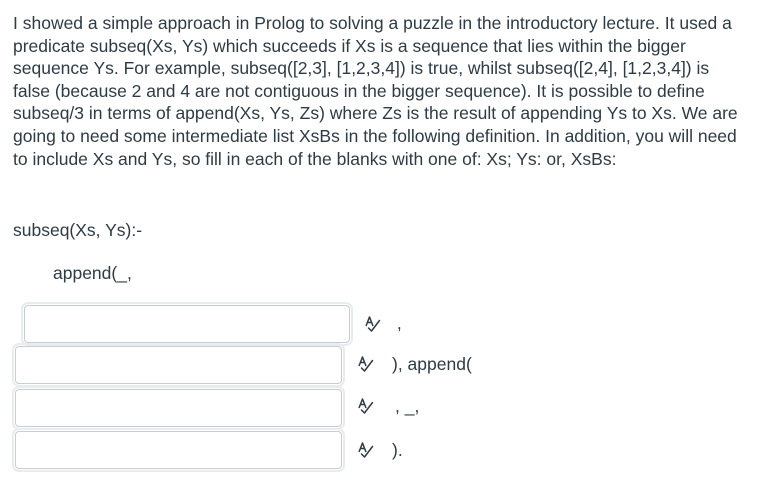 The image size is (760, 486). Describe the element at coordinates (397, 450) in the screenshot. I see `code-fragment-4: ).` at that location.